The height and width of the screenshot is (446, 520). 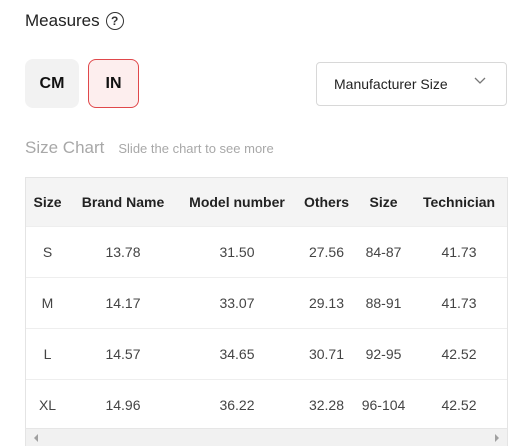 What do you see at coordinates (36, 438) in the screenshot?
I see `scroll-left-arrow-icon` at bounding box center [36, 438].